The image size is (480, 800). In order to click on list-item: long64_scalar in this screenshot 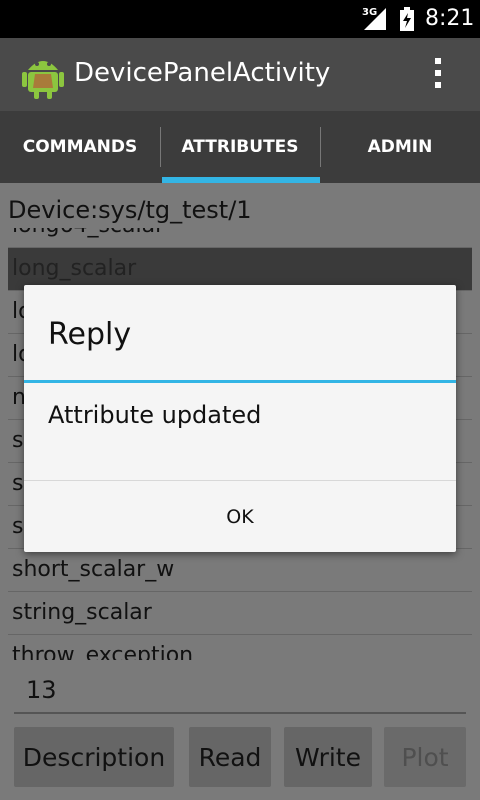, I will do `click(240, 238)`.